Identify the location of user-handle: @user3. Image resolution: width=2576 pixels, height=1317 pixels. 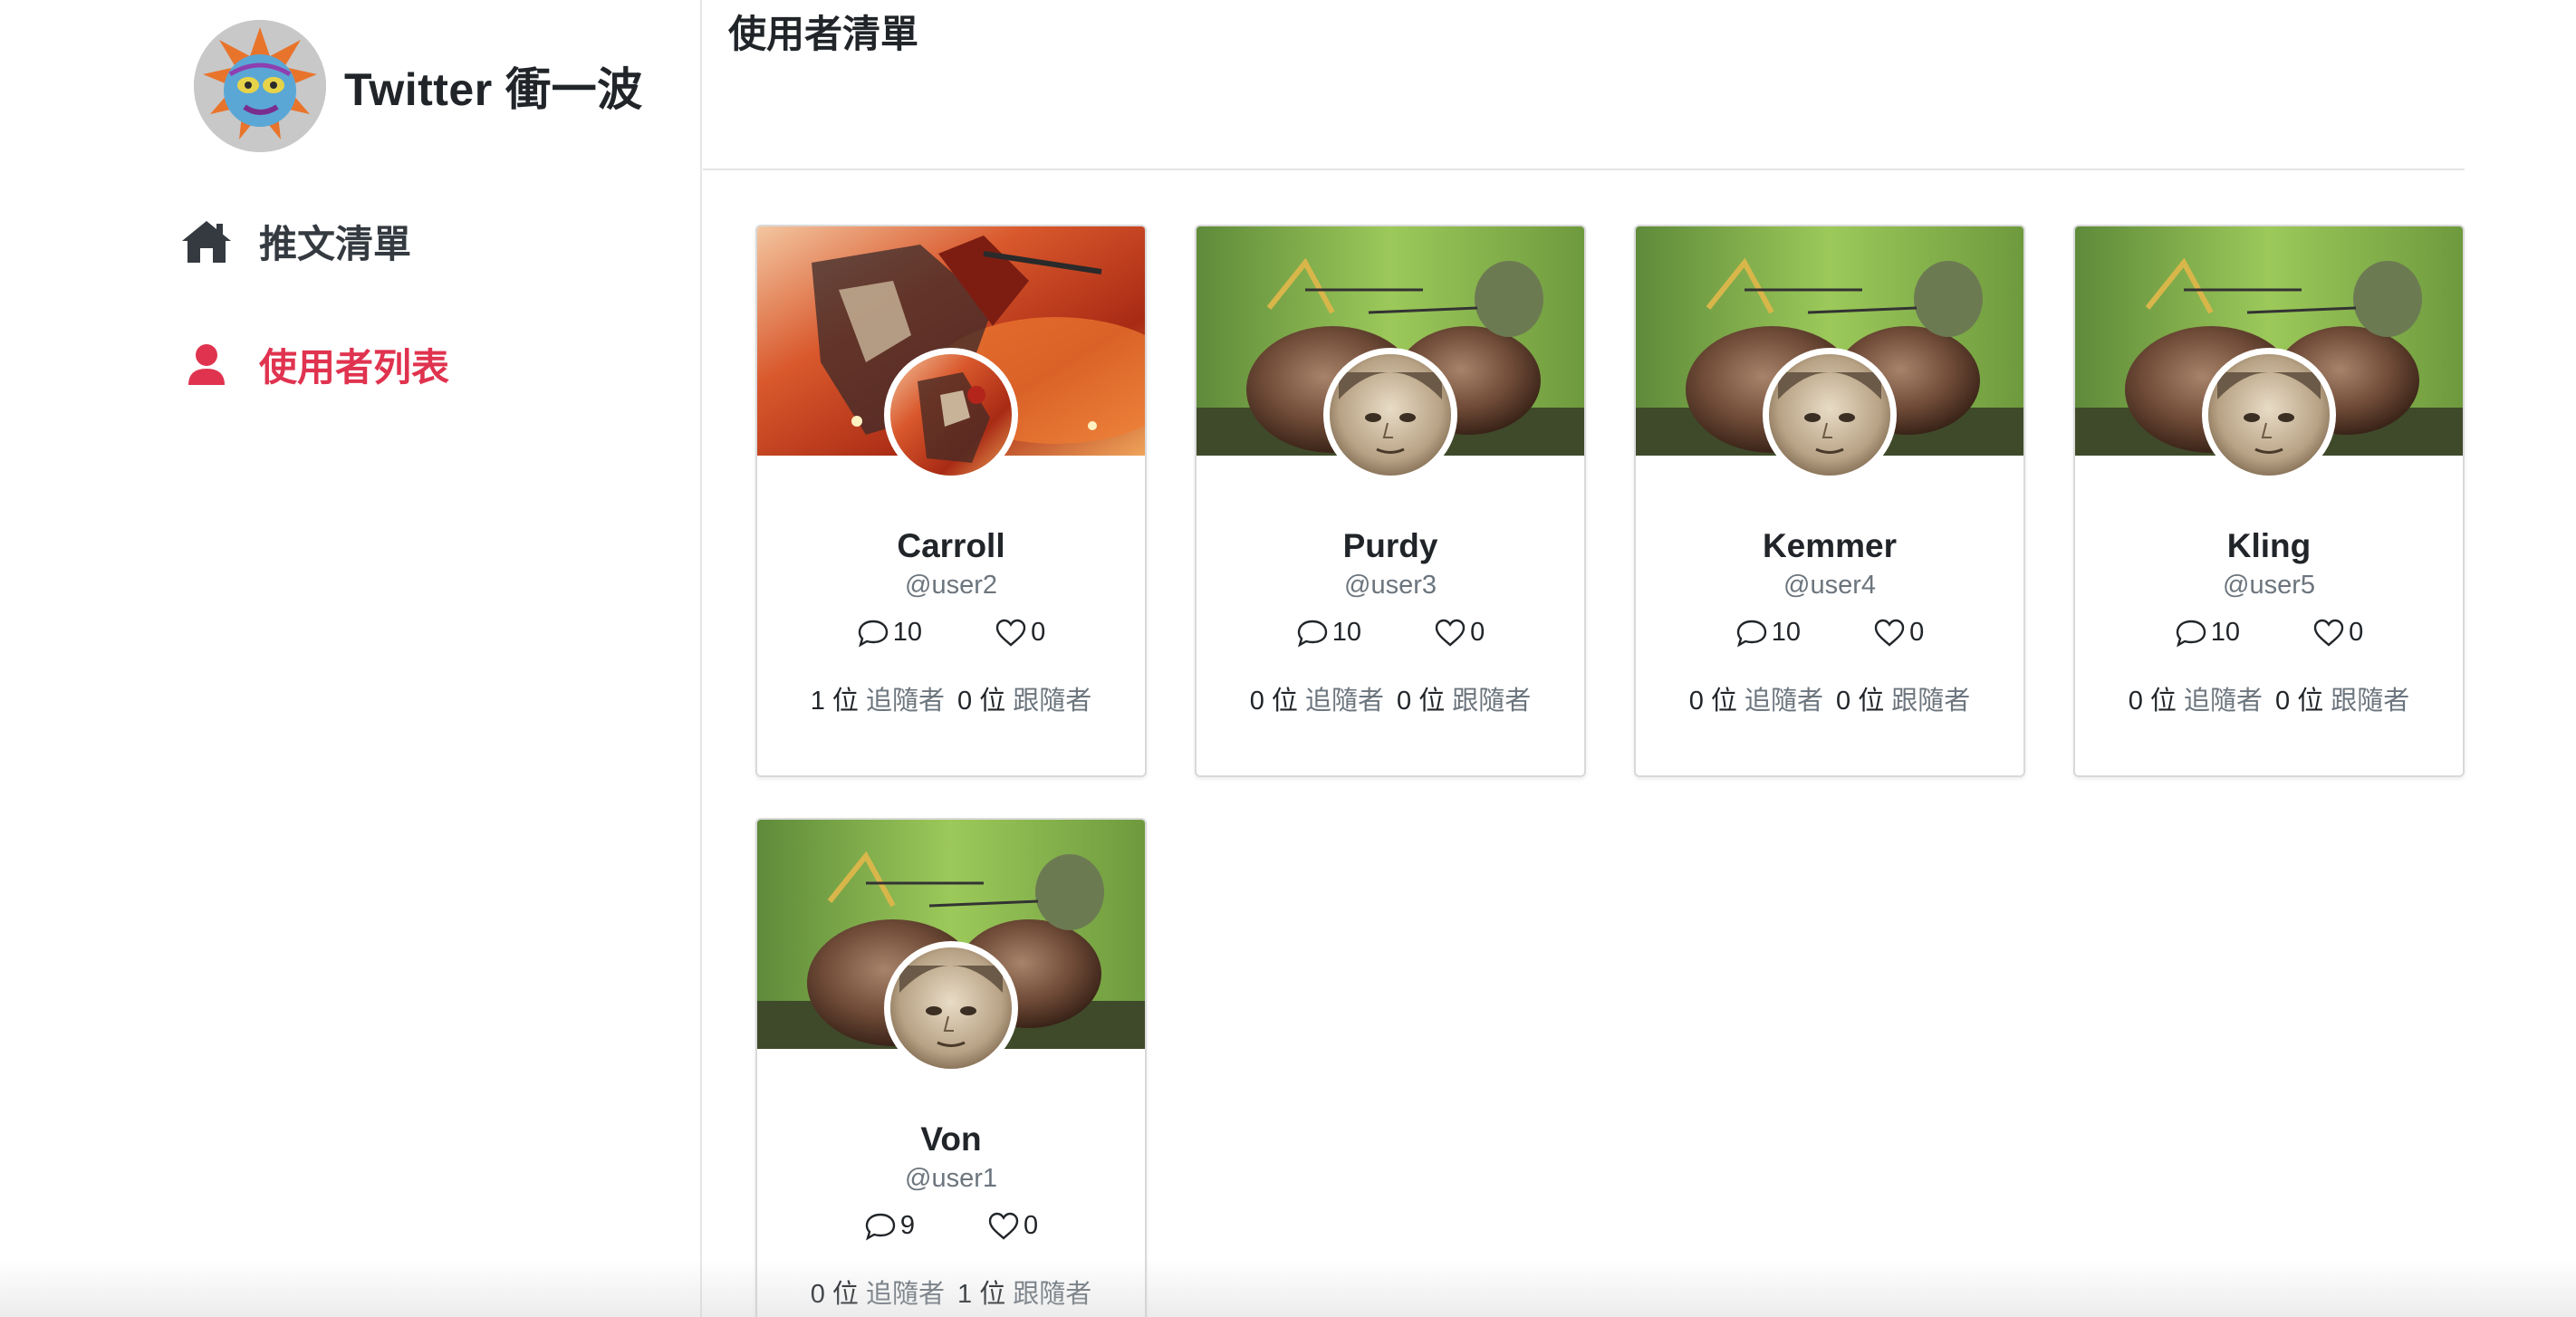
(1390, 585).